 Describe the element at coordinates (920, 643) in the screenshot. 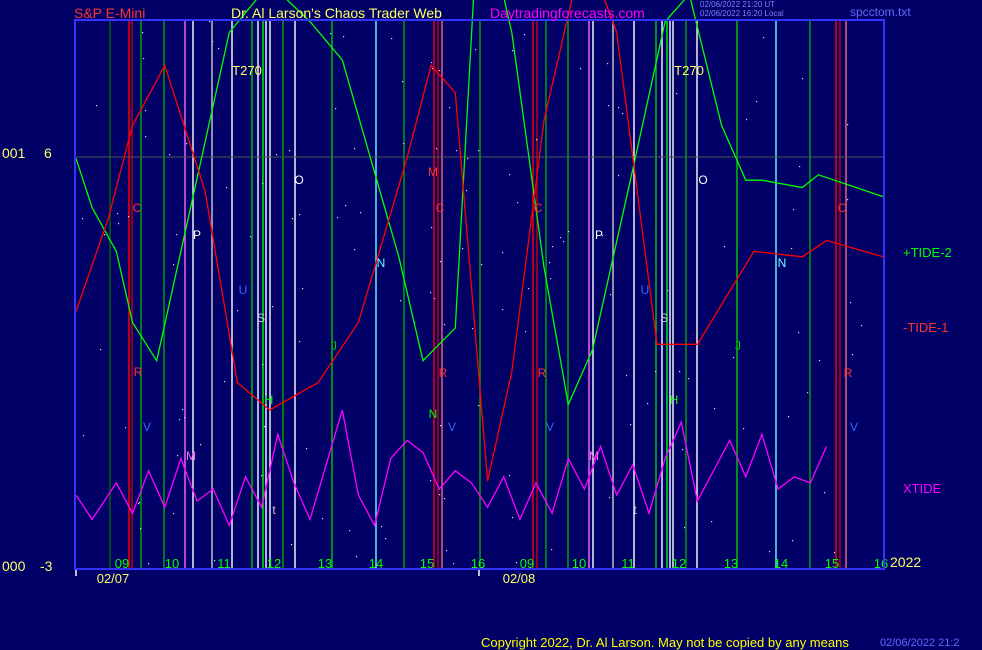

I see `overflow-timestamp: 02/06/2022 21:2` at that location.